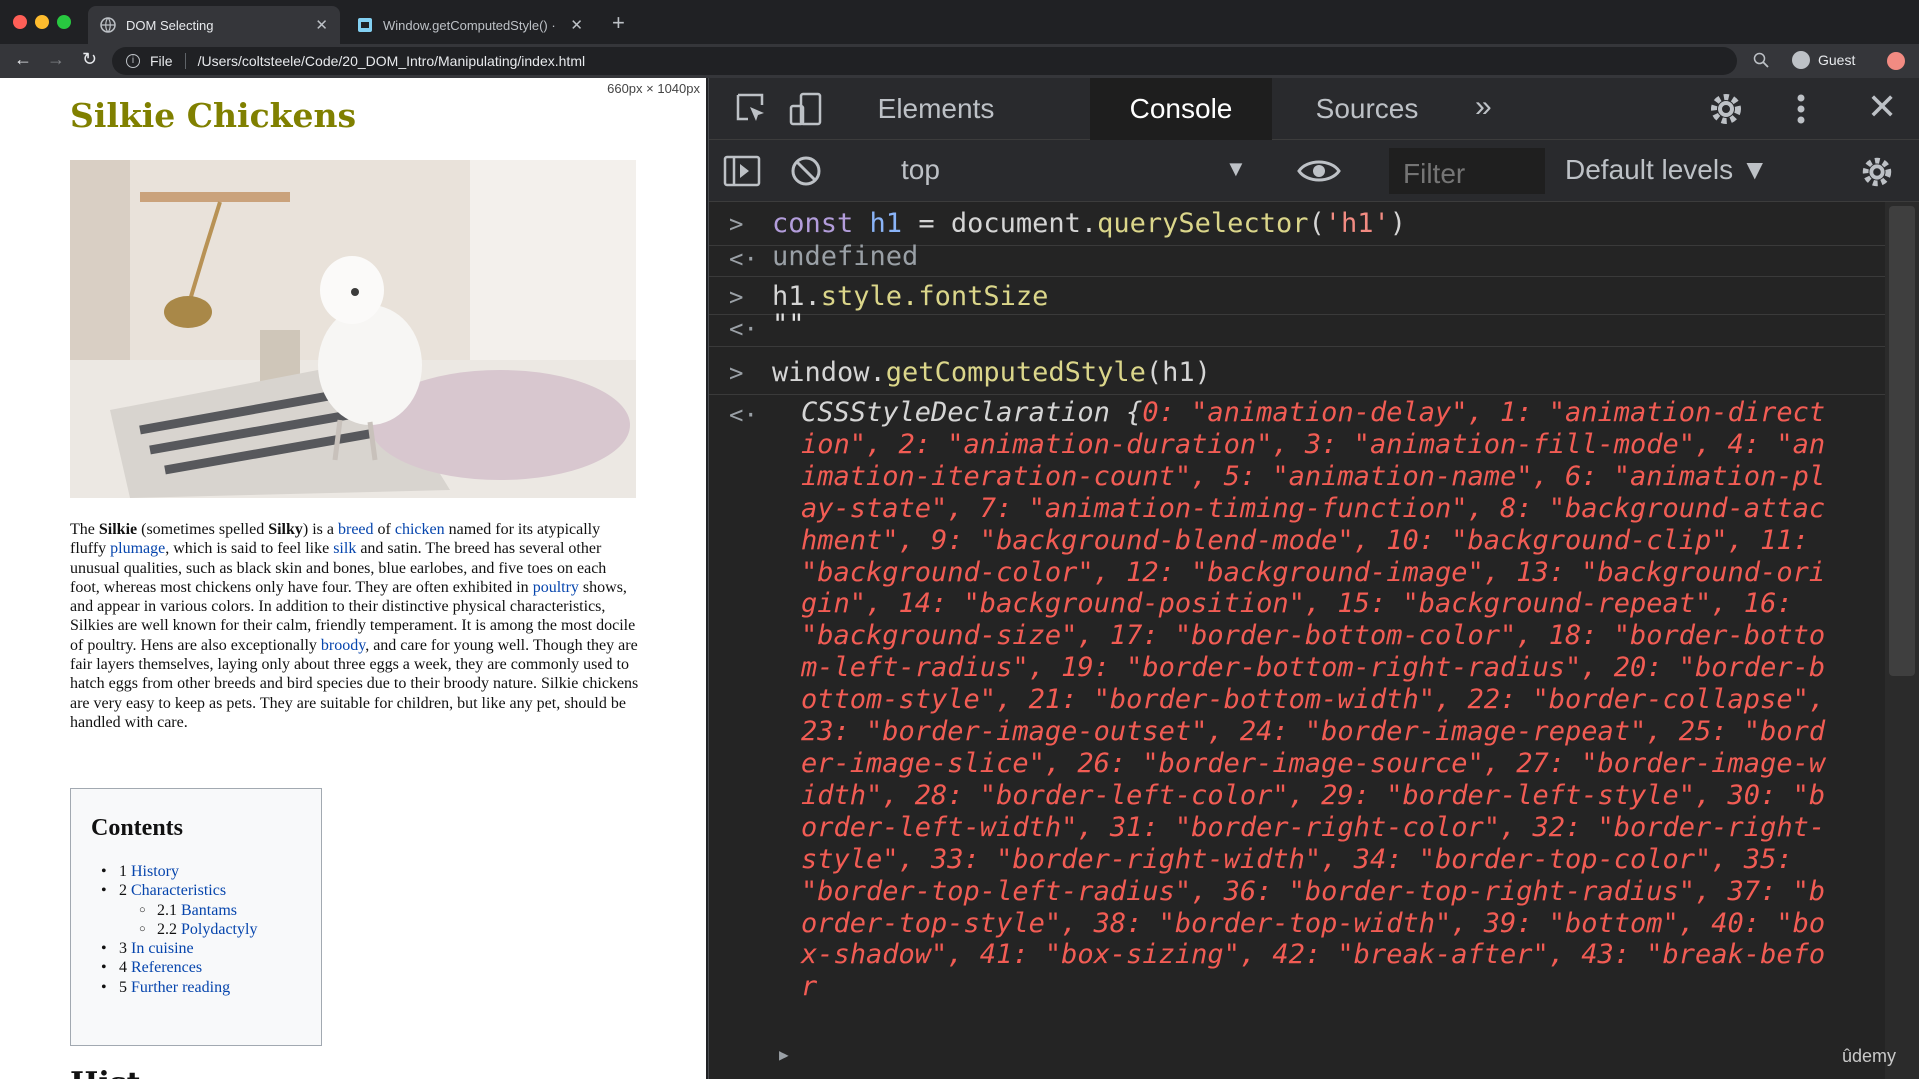  Describe the element at coordinates (784, 1054) in the screenshot. I see `expand-triangle-icon: ▶` at that location.